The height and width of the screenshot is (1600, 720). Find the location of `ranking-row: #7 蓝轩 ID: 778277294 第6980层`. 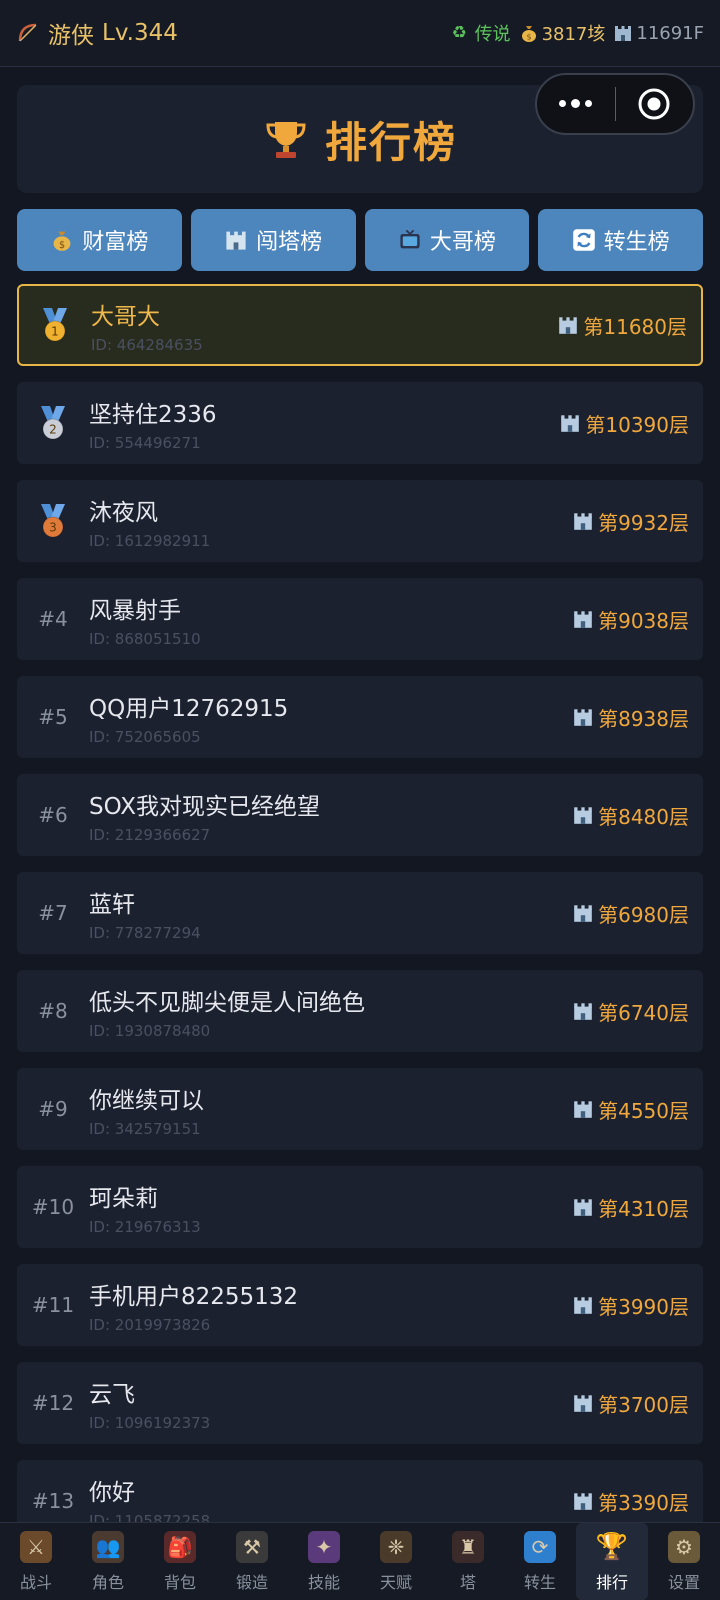

ranking-row: #7 蓝轩 ID: 778277294 第6980层 is located at coordinates (360, 913).